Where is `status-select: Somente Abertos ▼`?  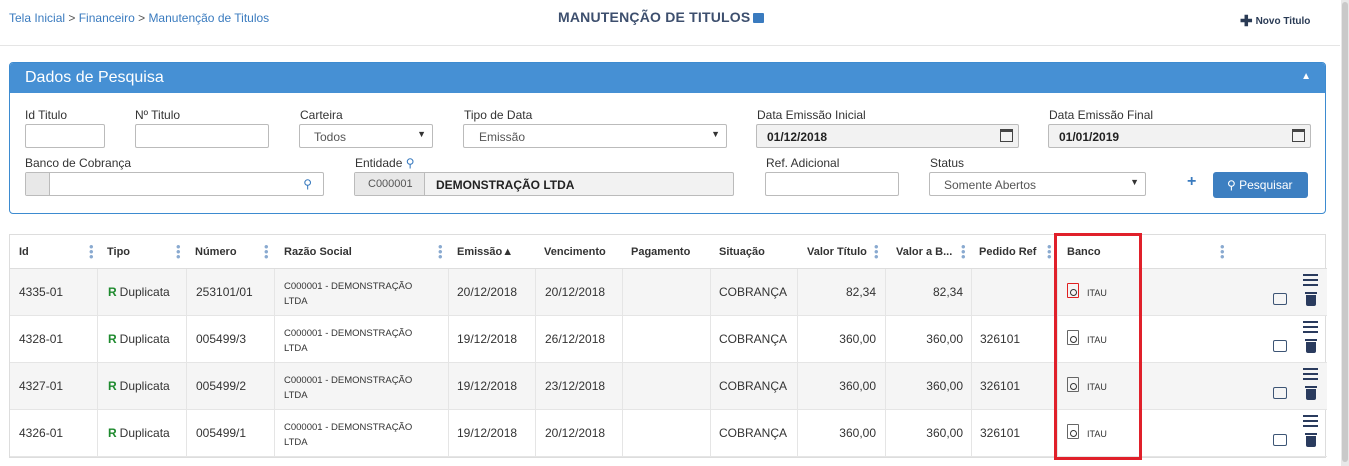 status-select: Somente Abertos ▼ is located at coordinates (1037, 184).